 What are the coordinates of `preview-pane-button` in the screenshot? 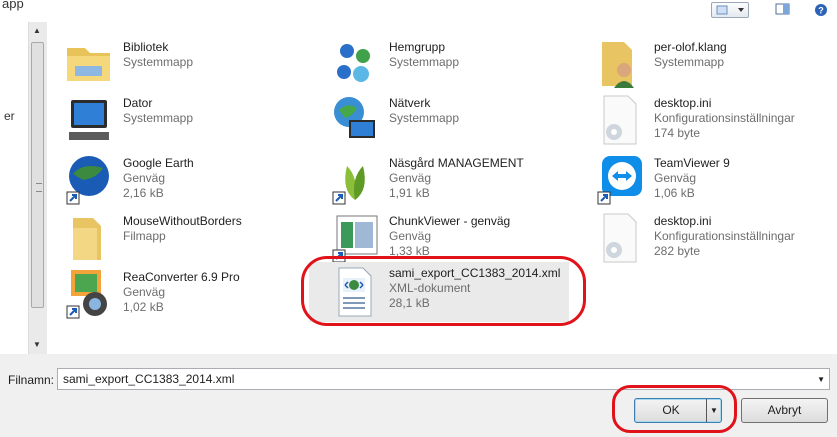 It's located at (783, 10).